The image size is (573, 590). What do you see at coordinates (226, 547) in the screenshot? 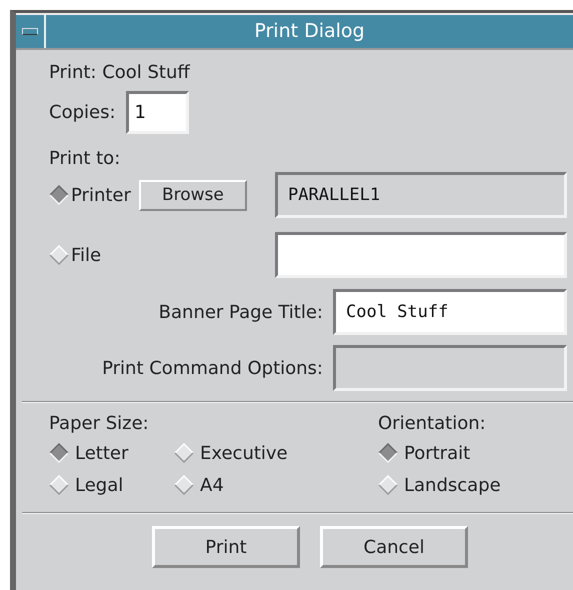
I see `dialog-button: Print` at bounding box center [226, 547].